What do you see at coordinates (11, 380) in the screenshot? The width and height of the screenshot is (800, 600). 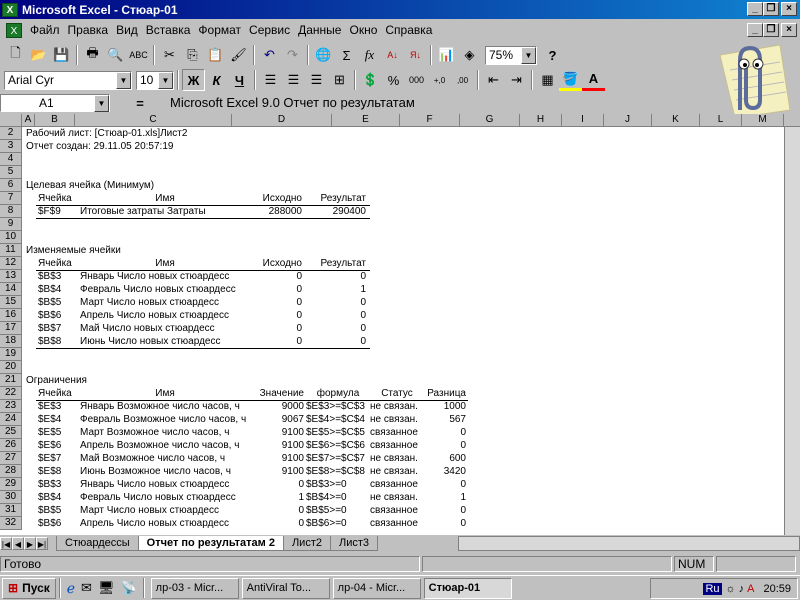 I see `row-header-21: 21` at bounding box center [11, 380].